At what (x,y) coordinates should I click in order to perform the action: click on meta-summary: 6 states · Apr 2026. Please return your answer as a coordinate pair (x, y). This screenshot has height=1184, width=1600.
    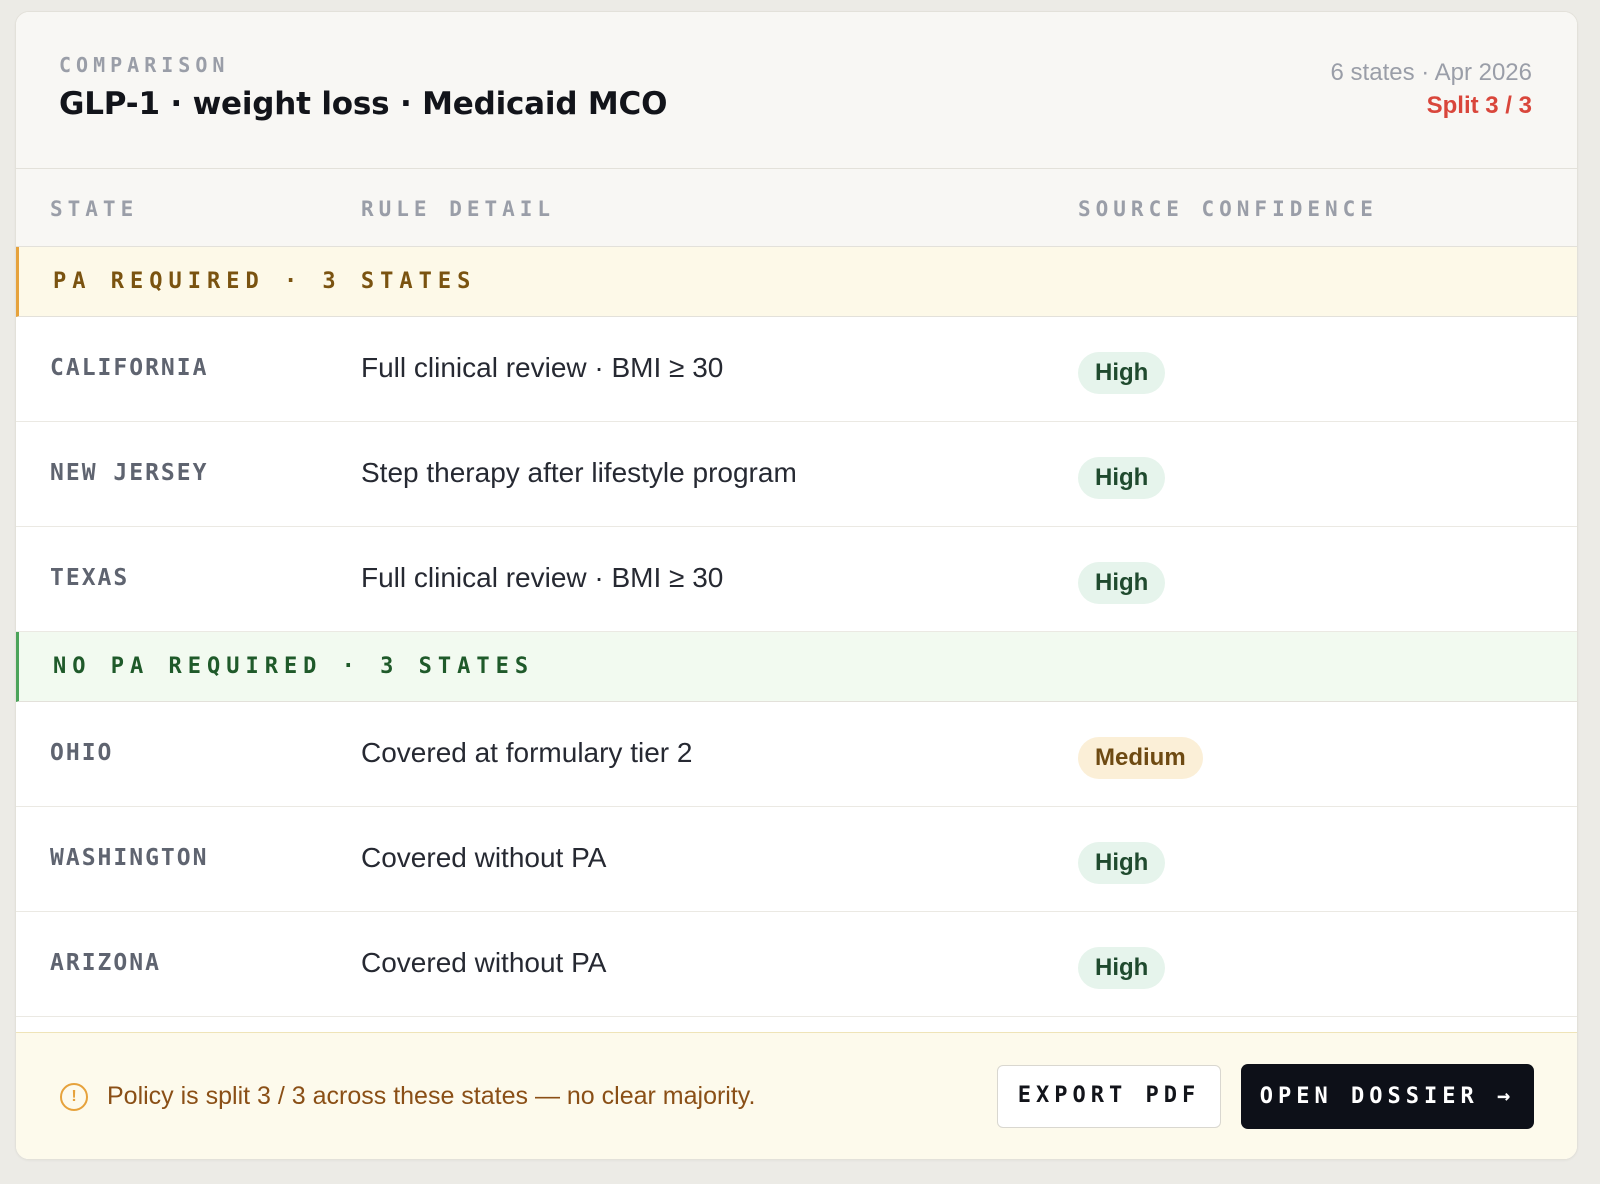
    Looking at the image, I should click on (1431, 72).